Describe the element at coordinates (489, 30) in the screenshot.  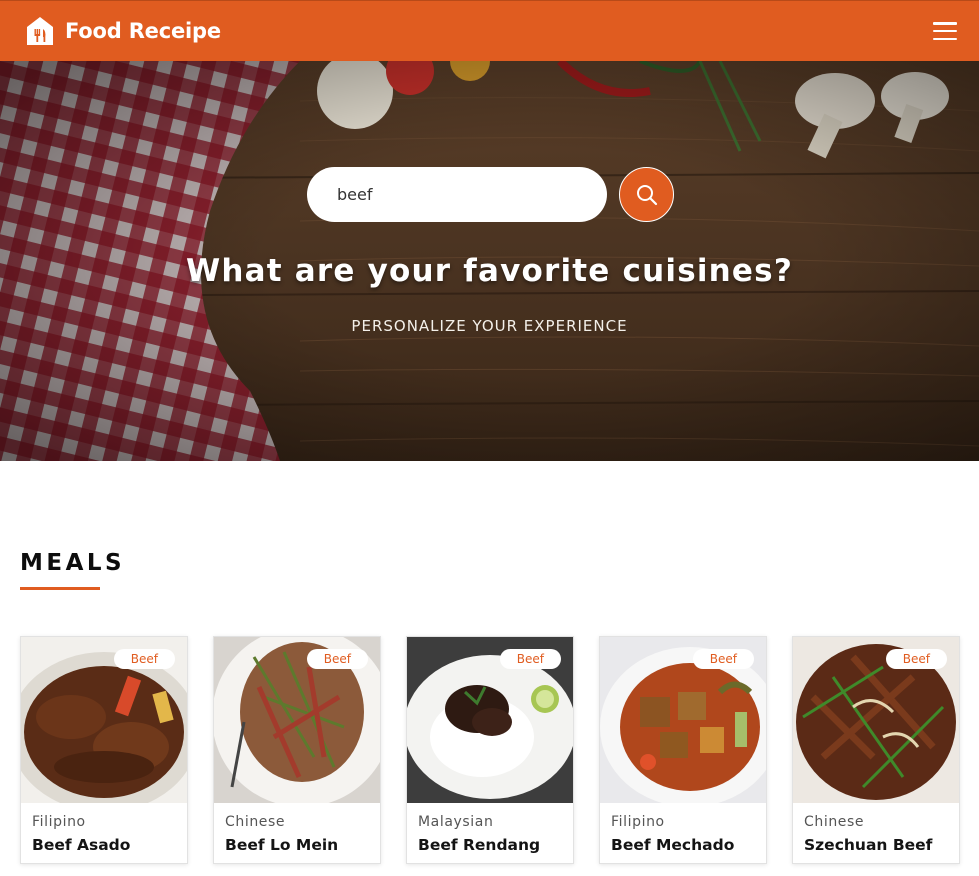
I see `navbar: Food Receipe` at that location.